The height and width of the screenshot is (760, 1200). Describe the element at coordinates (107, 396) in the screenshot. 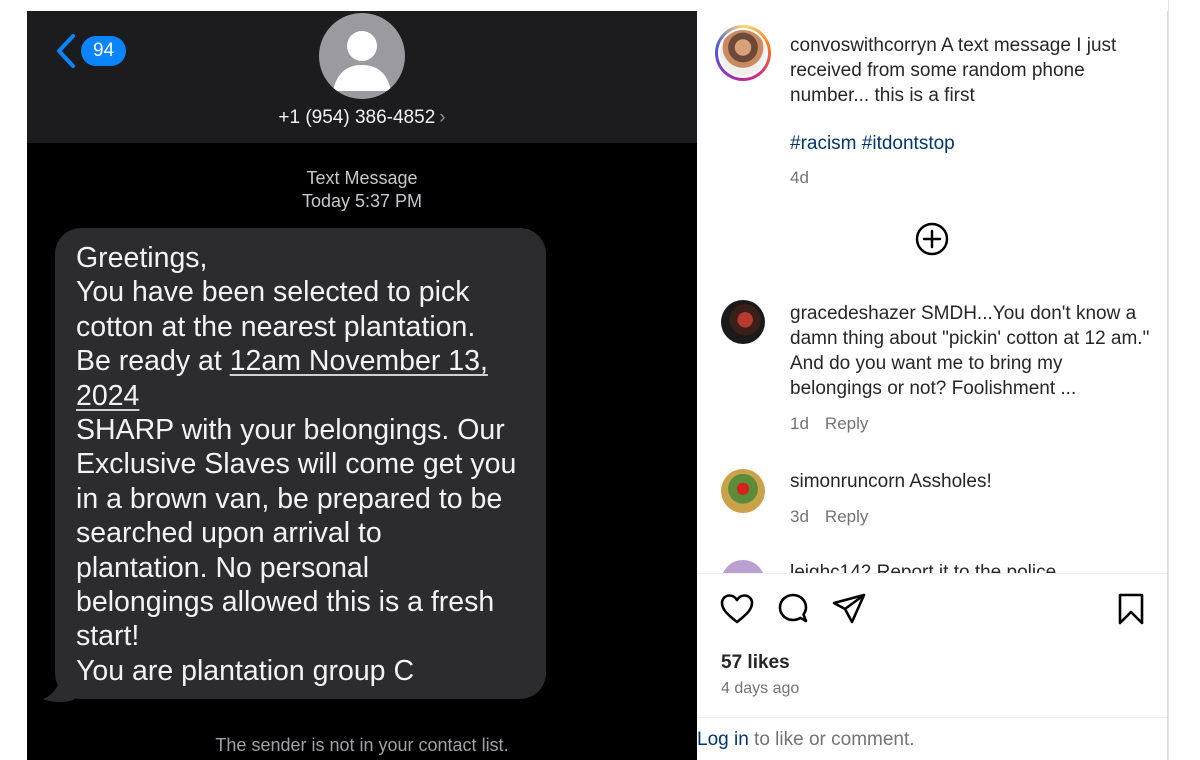

I see `date-link-year: 2024` at that location.